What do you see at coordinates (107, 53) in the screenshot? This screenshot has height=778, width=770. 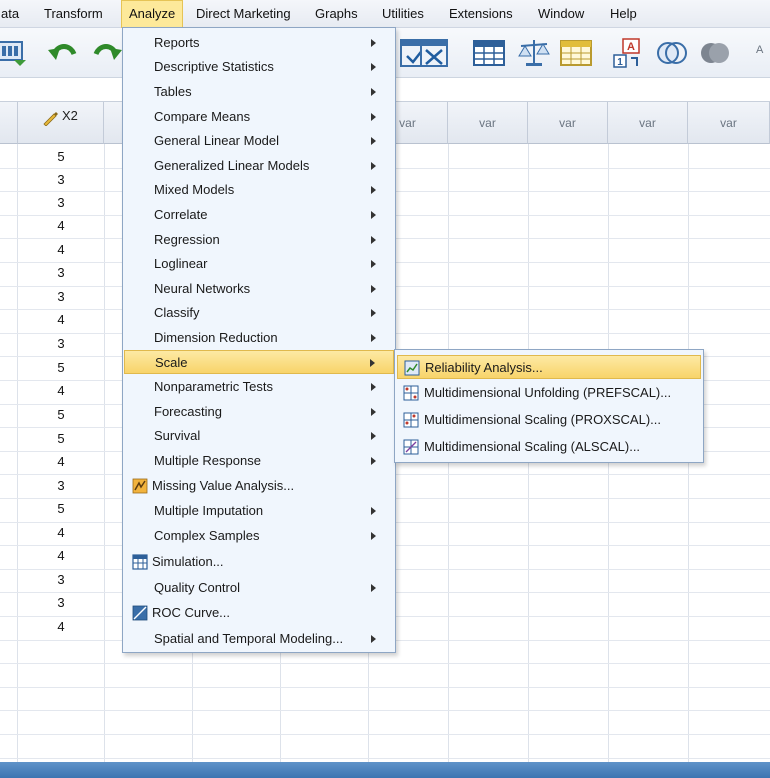 I see `redo-icon` at bounding box center [107, 53].